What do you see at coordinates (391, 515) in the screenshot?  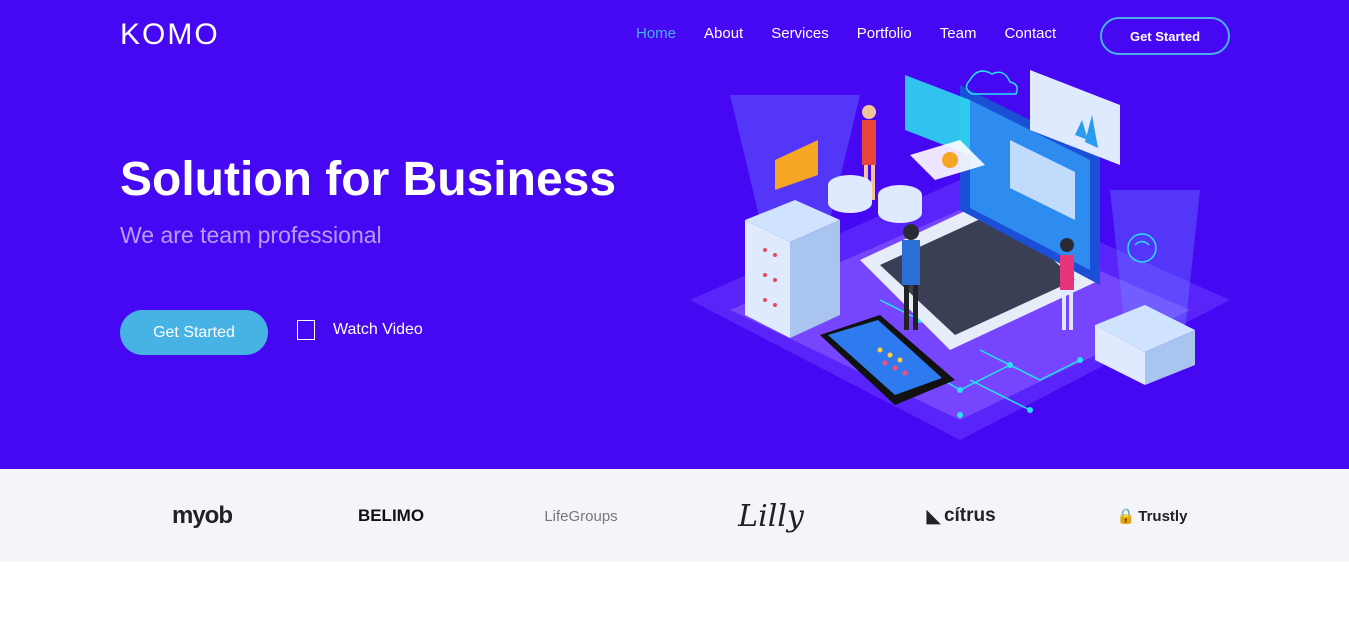 I see `client-logo-belimo: BELIMO` at bounding box center [391, 515].